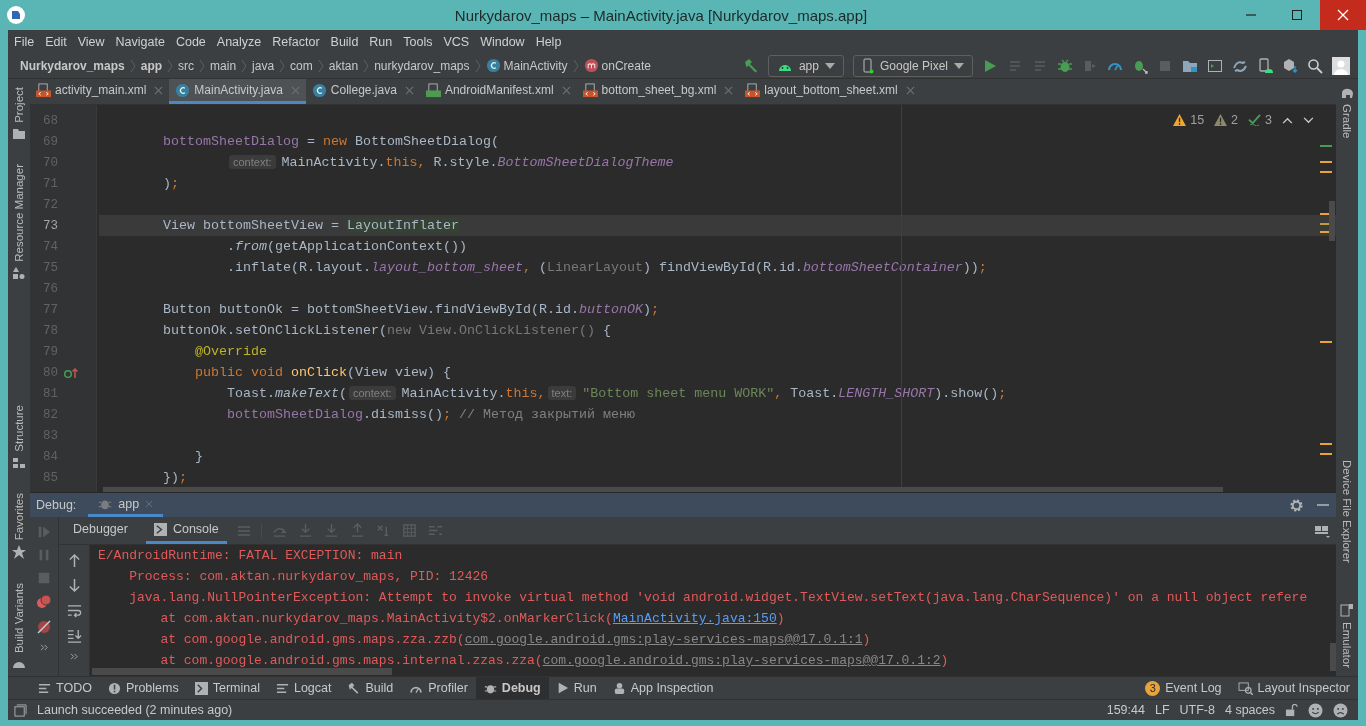 This screenshot has width=1366, height=726. Describe the element at coordinates (512, 688) in the screenshot. I see `tool-window-tab: Debug` at that location.